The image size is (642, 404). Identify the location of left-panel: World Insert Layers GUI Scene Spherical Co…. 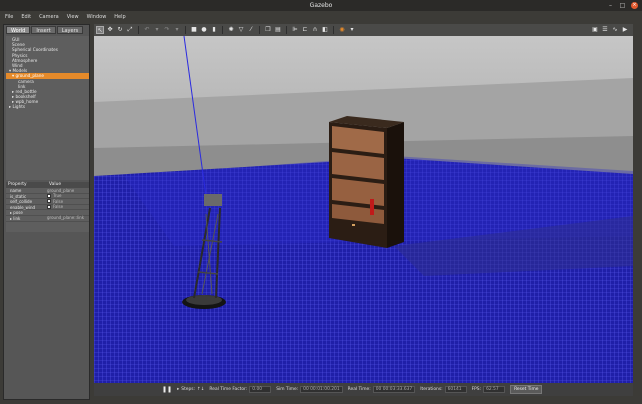
(46, 212).